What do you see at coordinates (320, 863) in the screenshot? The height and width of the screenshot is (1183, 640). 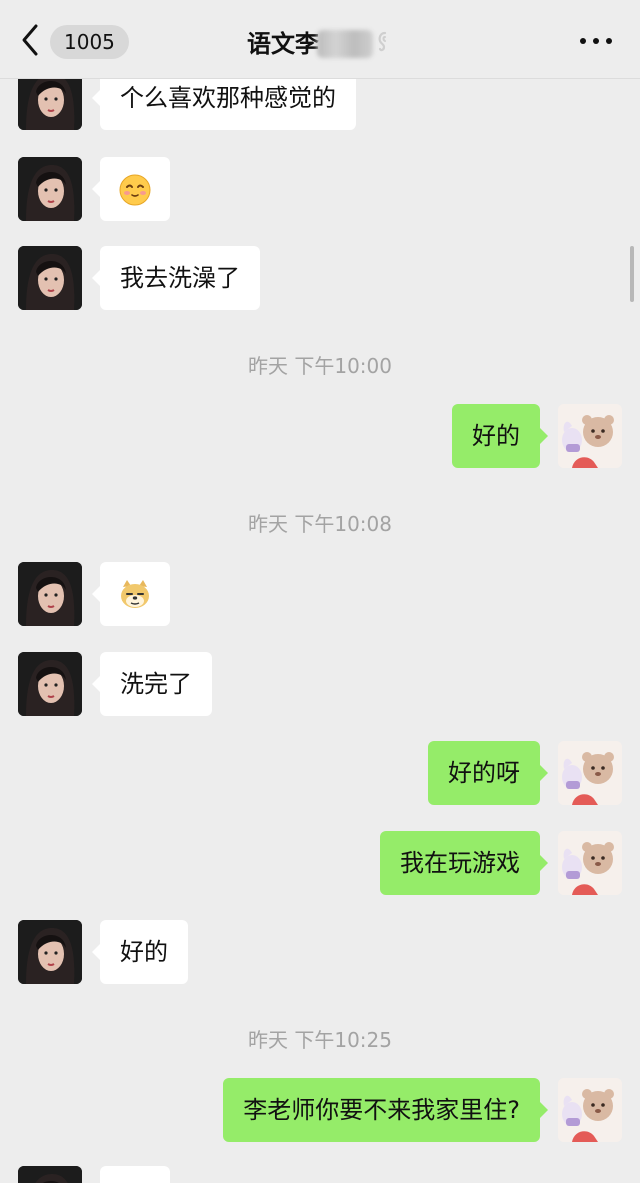 I see `message-row: 我在玩游戏` at bounding box center [320, 863].